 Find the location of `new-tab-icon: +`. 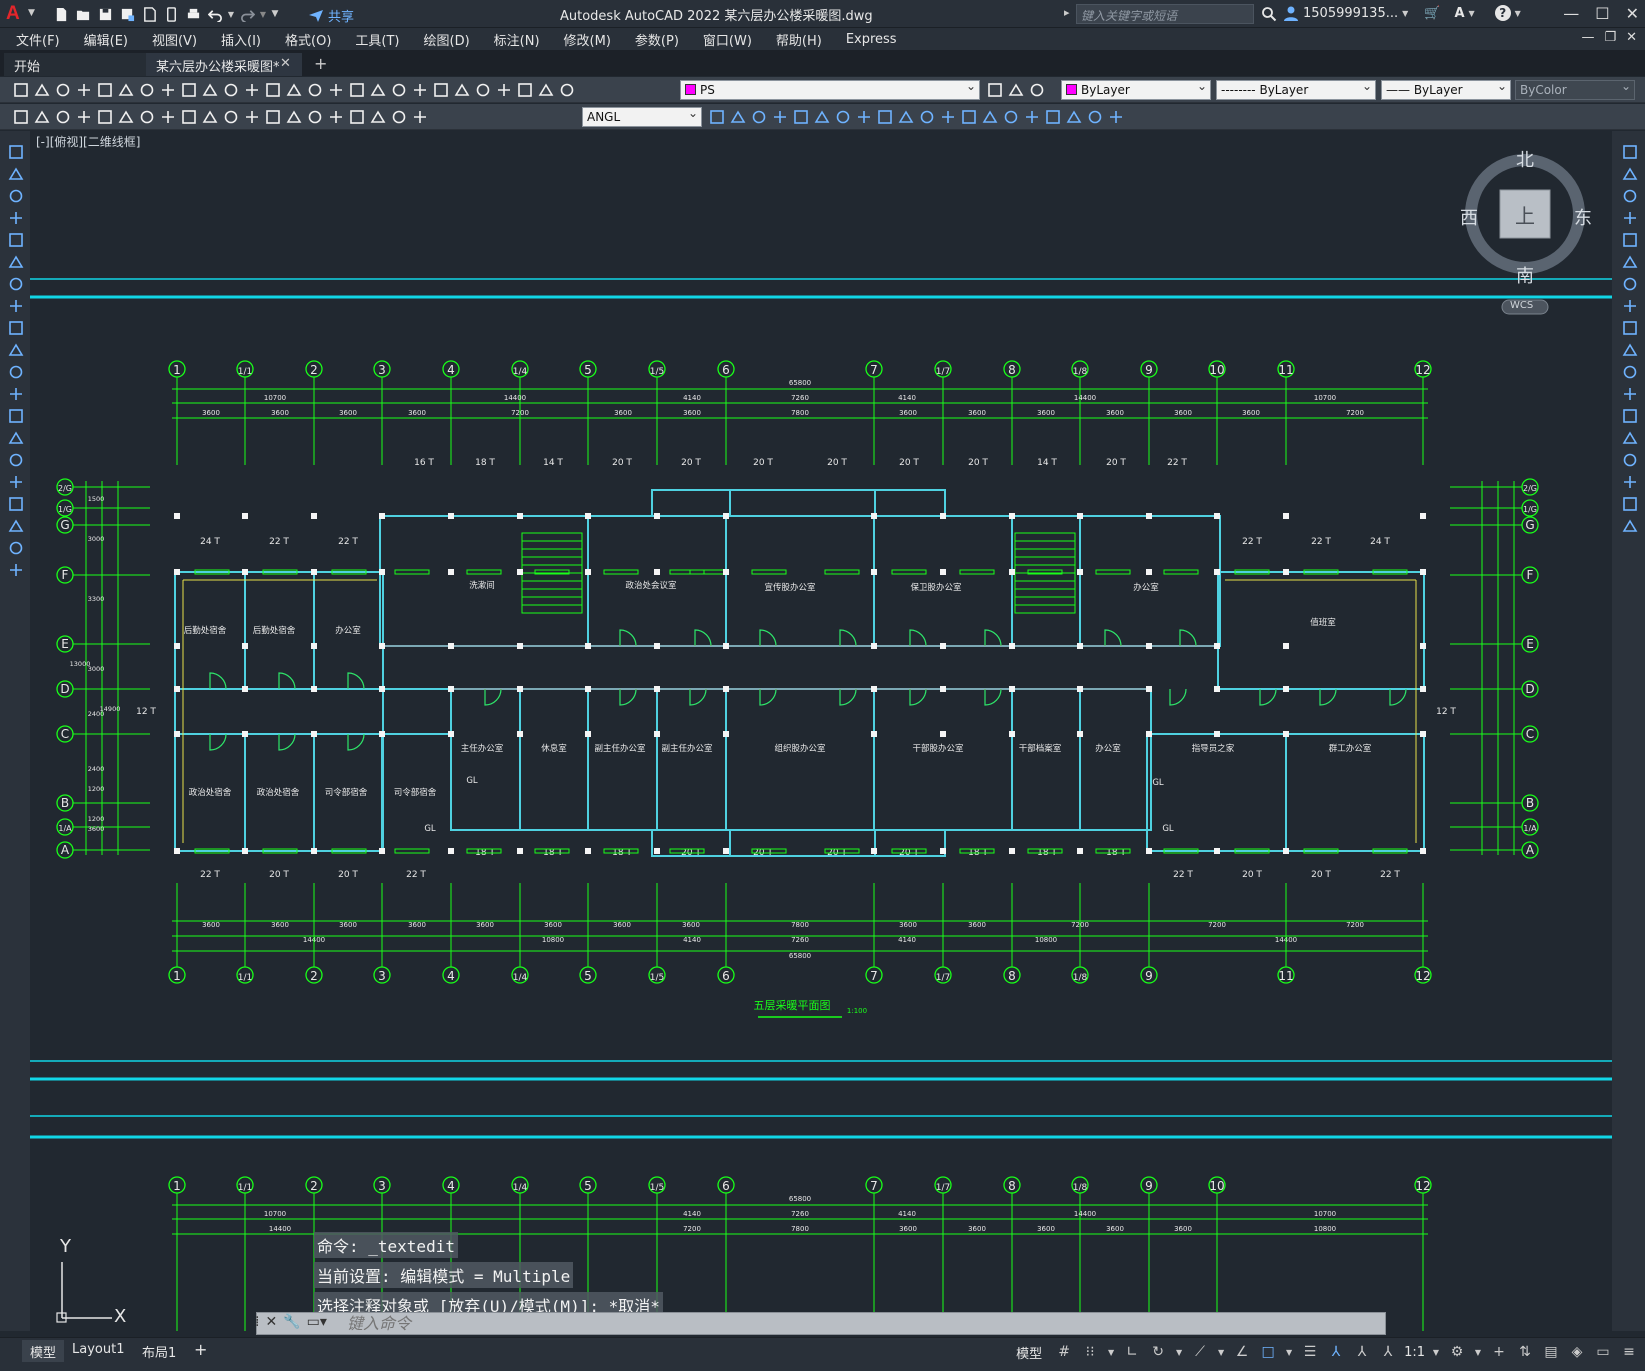

new-tab-icon: + is located at coordinates (320, 63).